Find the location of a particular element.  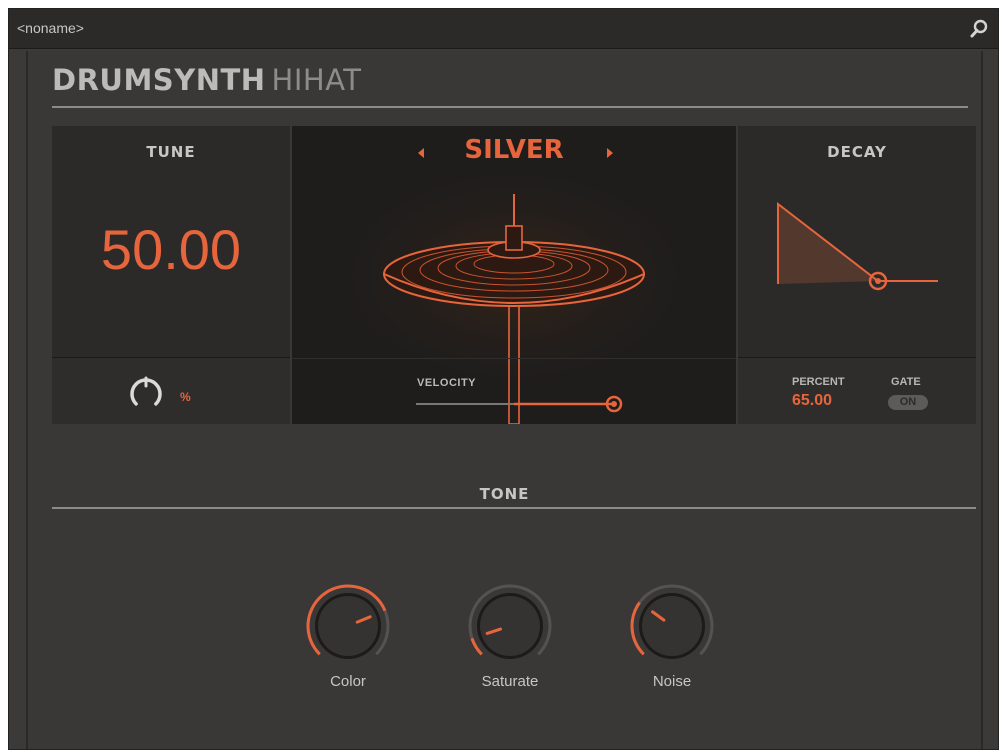

decay-envelope is located at coordinates (858, 244).